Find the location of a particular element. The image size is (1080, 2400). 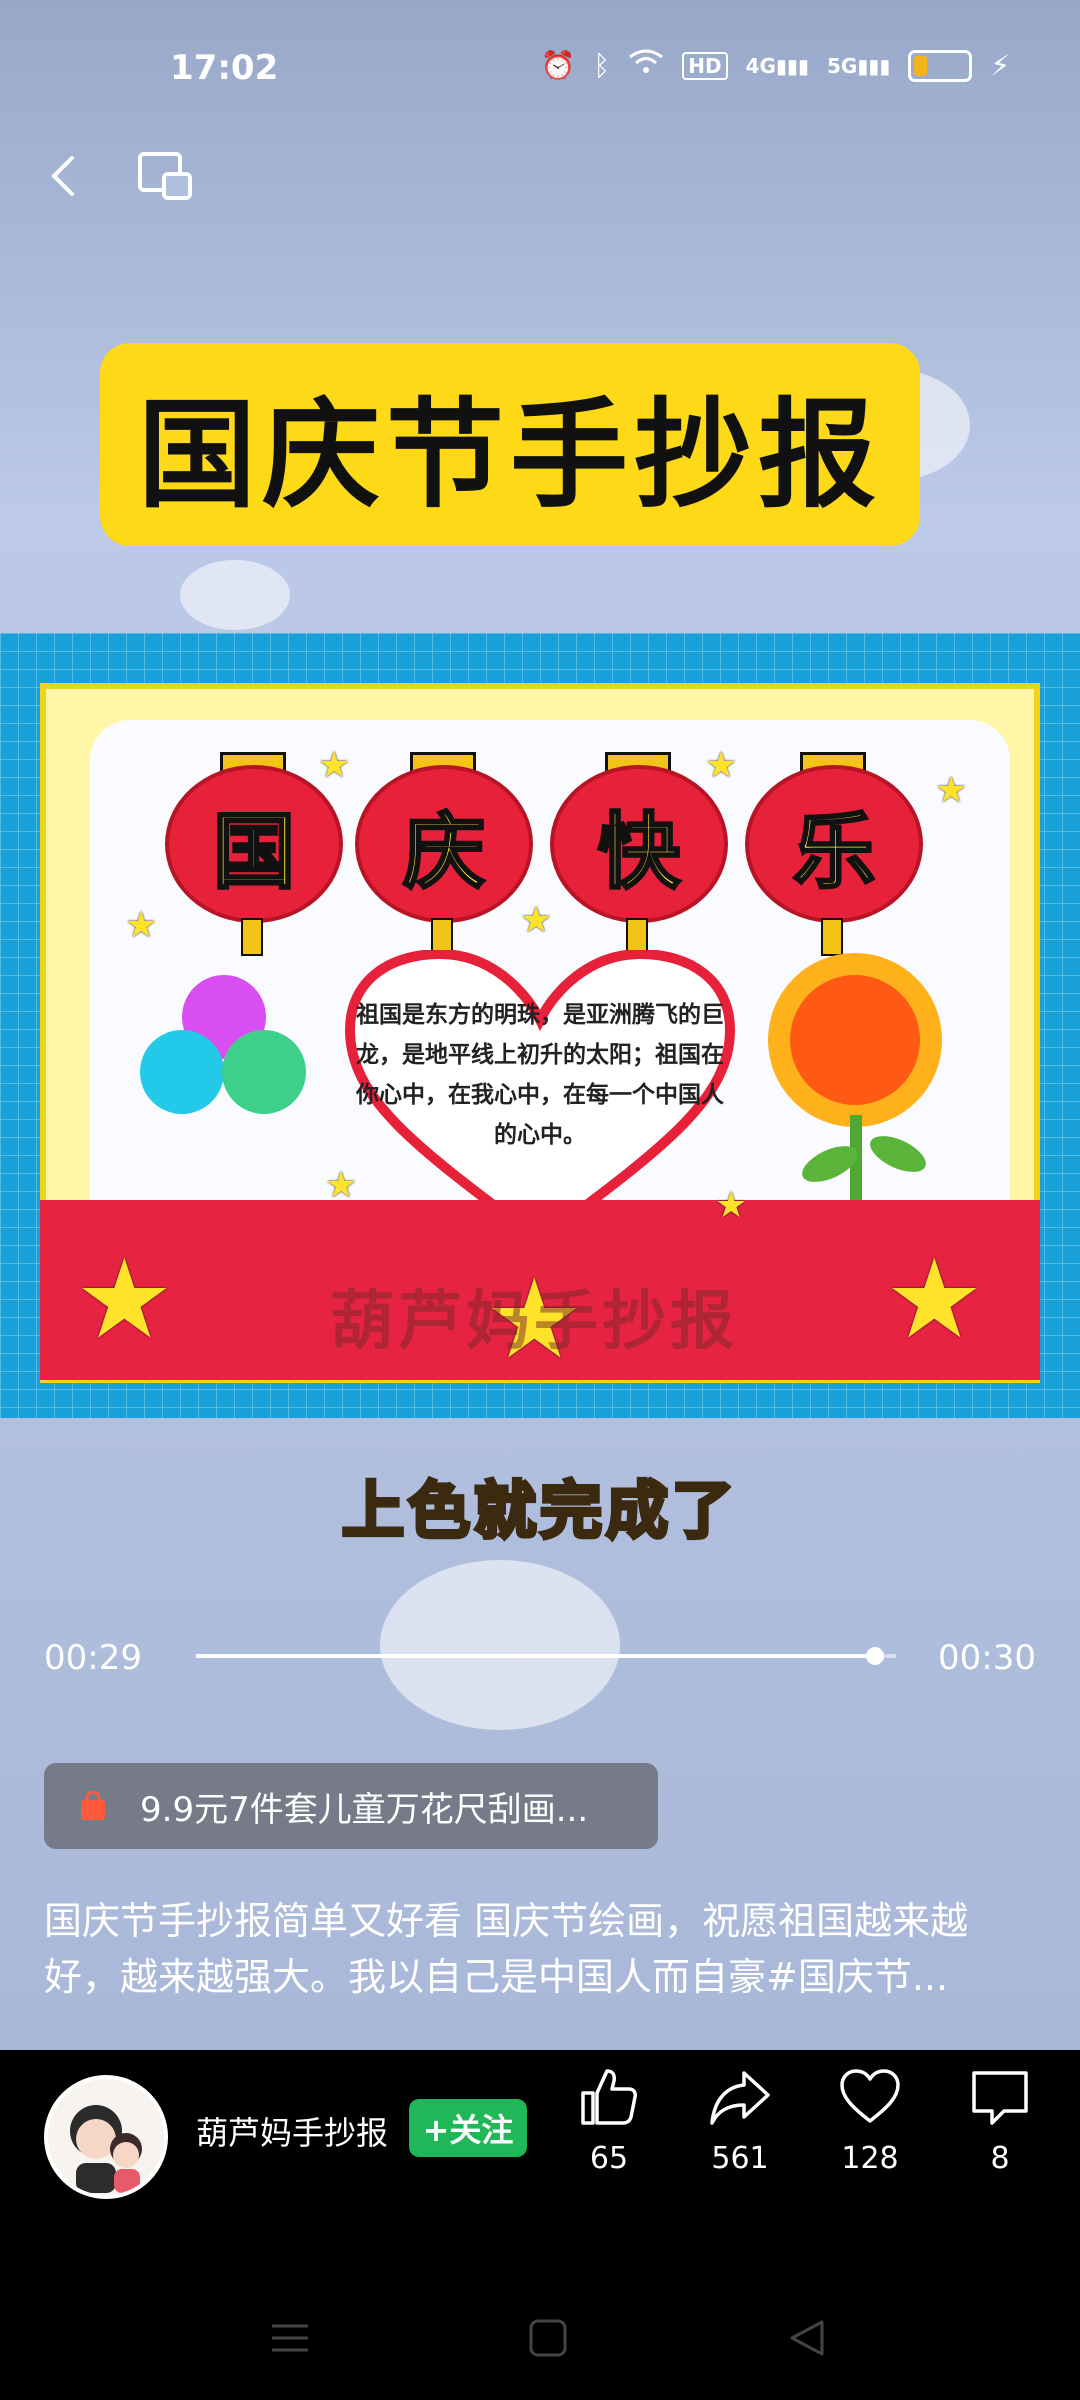

favorite-button: 128 is located at coordinates (870, 2120).